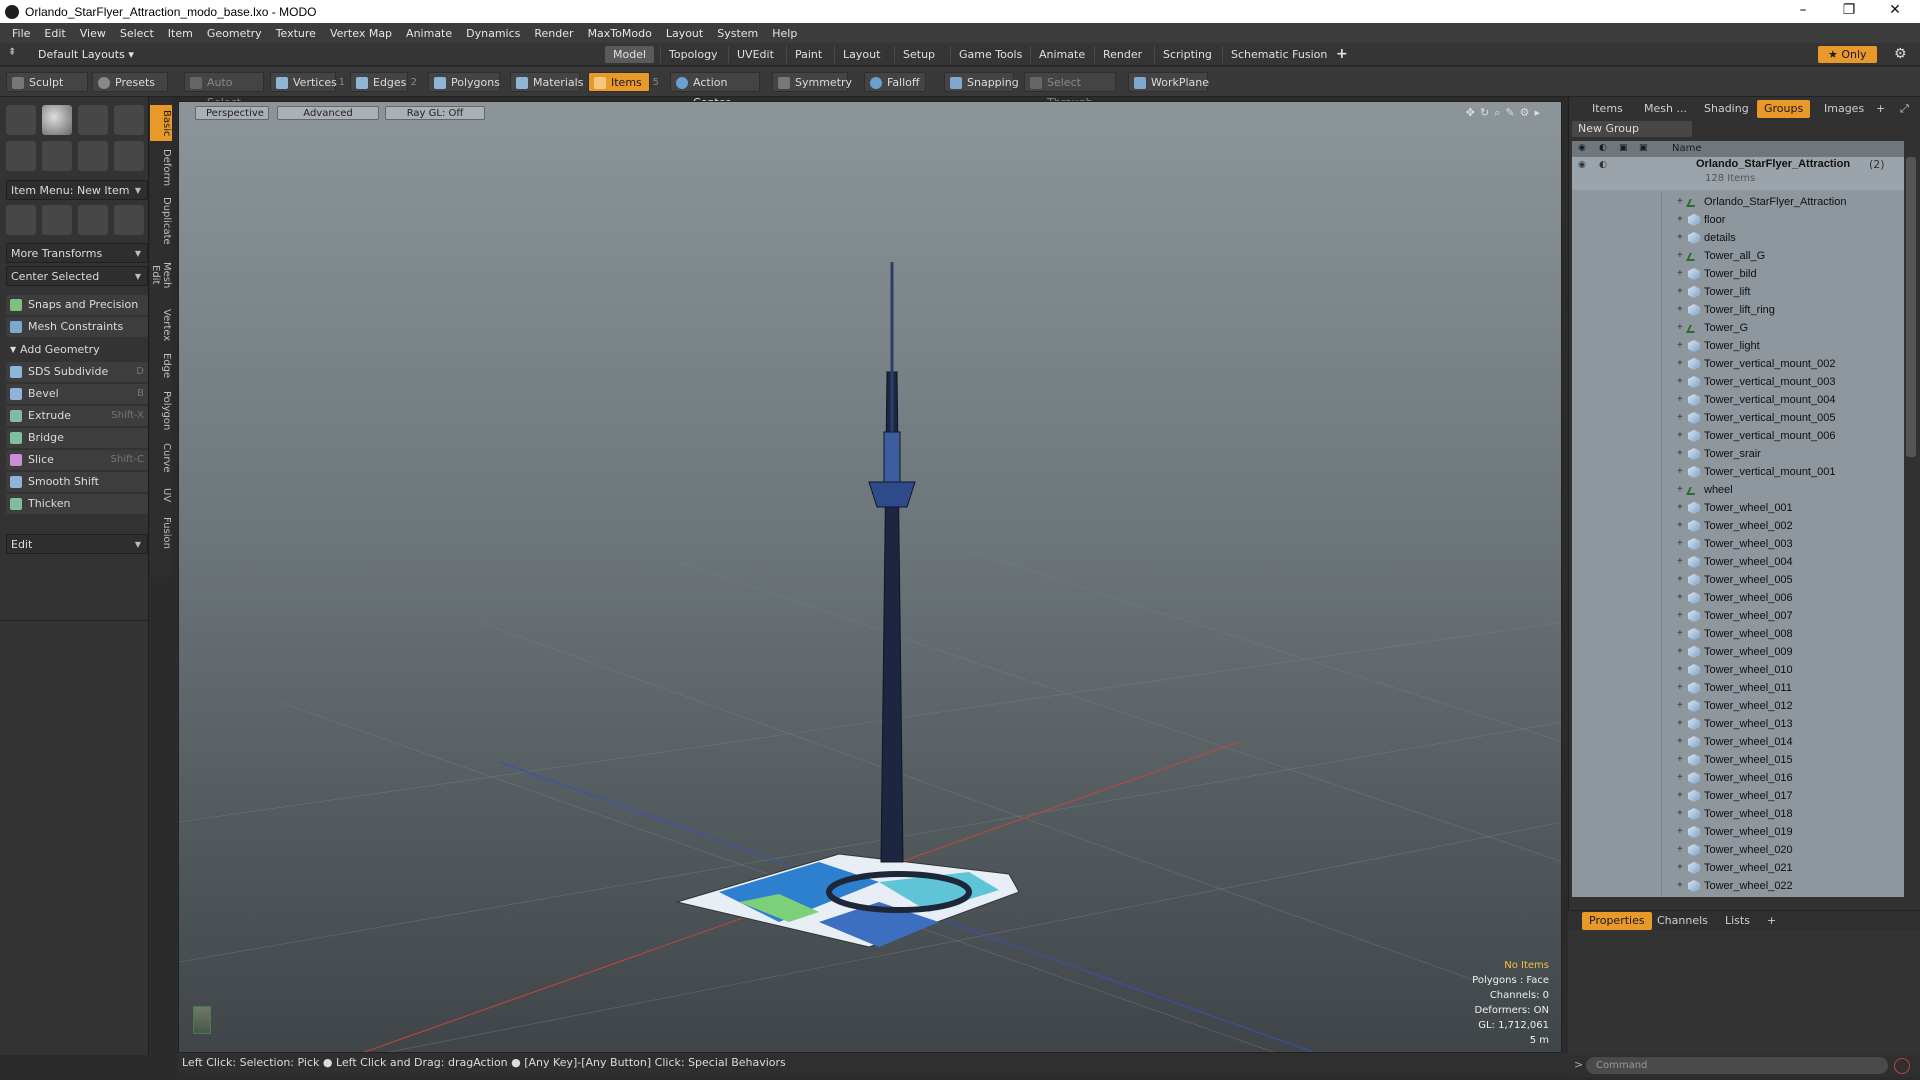  Describe the element at coordinates (1738, 616) in the screenshot. I see `tree-item-row: + Tower_wheel_007` at that location.